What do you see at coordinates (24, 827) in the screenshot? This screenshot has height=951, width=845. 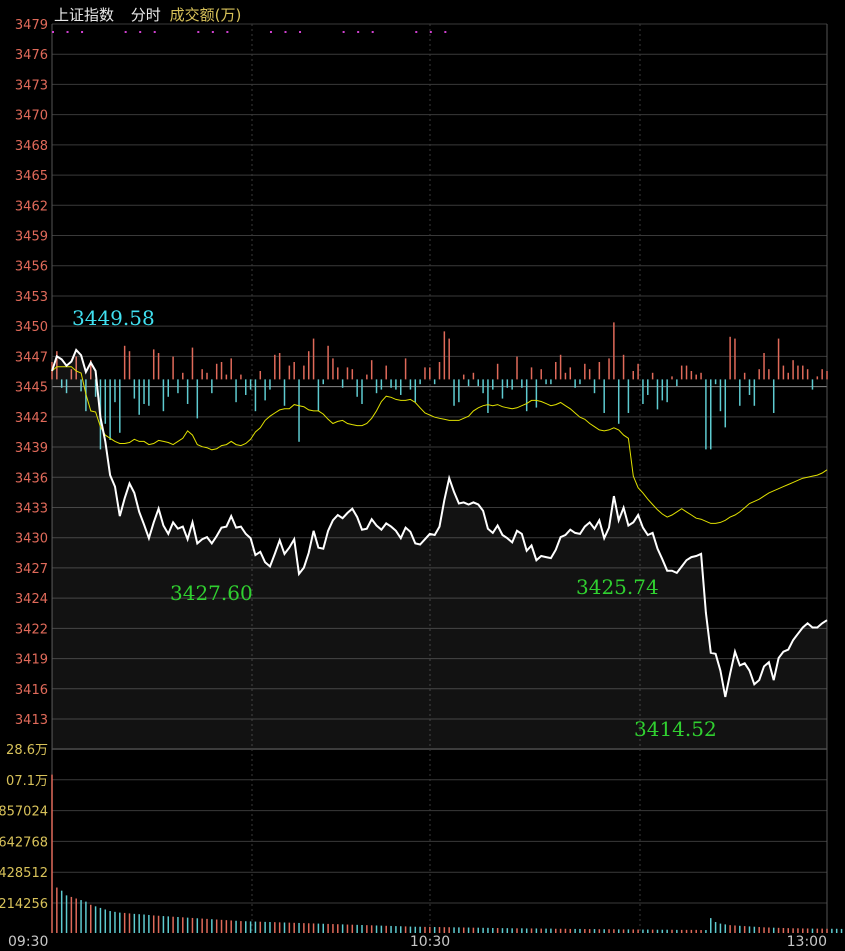 I see `volume-axis: 28.6万 07.1万 857024 642768 428512 214256` at bounding box center [24, 827].